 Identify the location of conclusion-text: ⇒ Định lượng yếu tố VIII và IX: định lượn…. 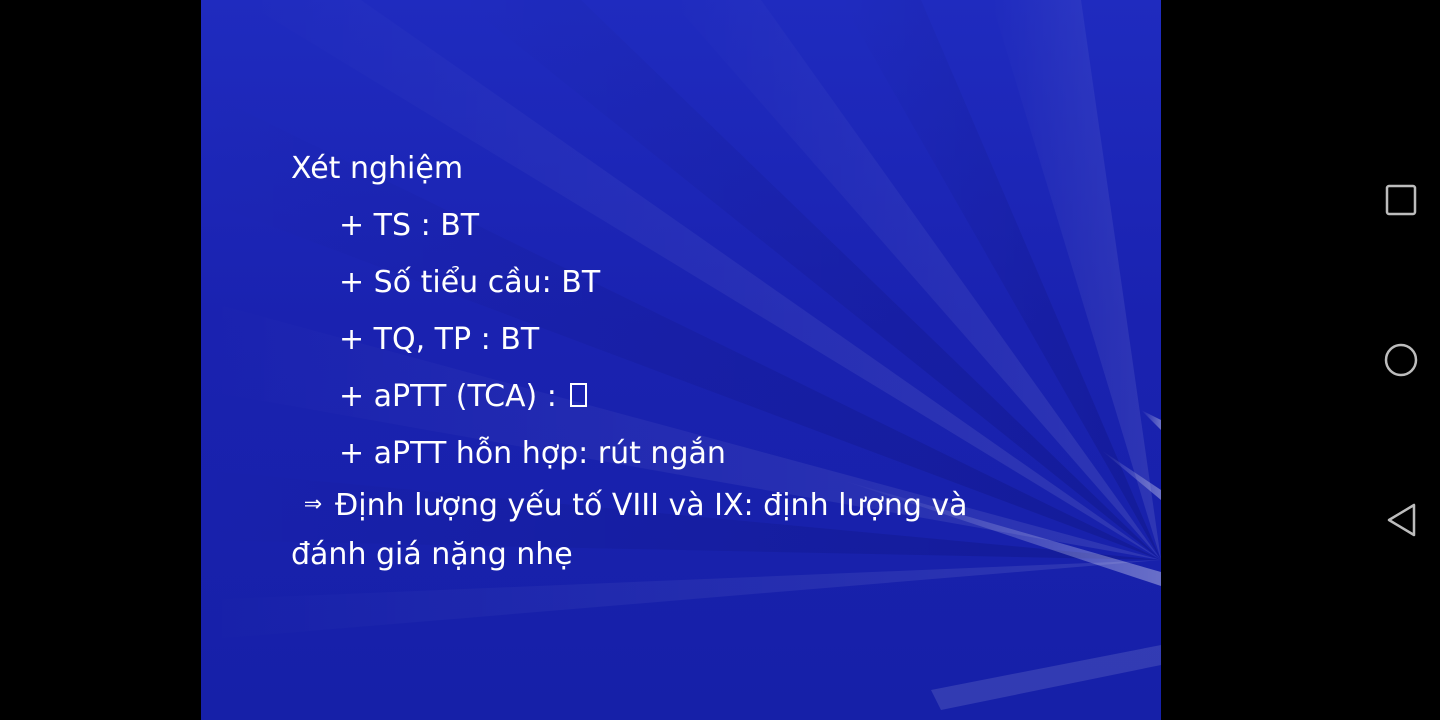
(671, 530).